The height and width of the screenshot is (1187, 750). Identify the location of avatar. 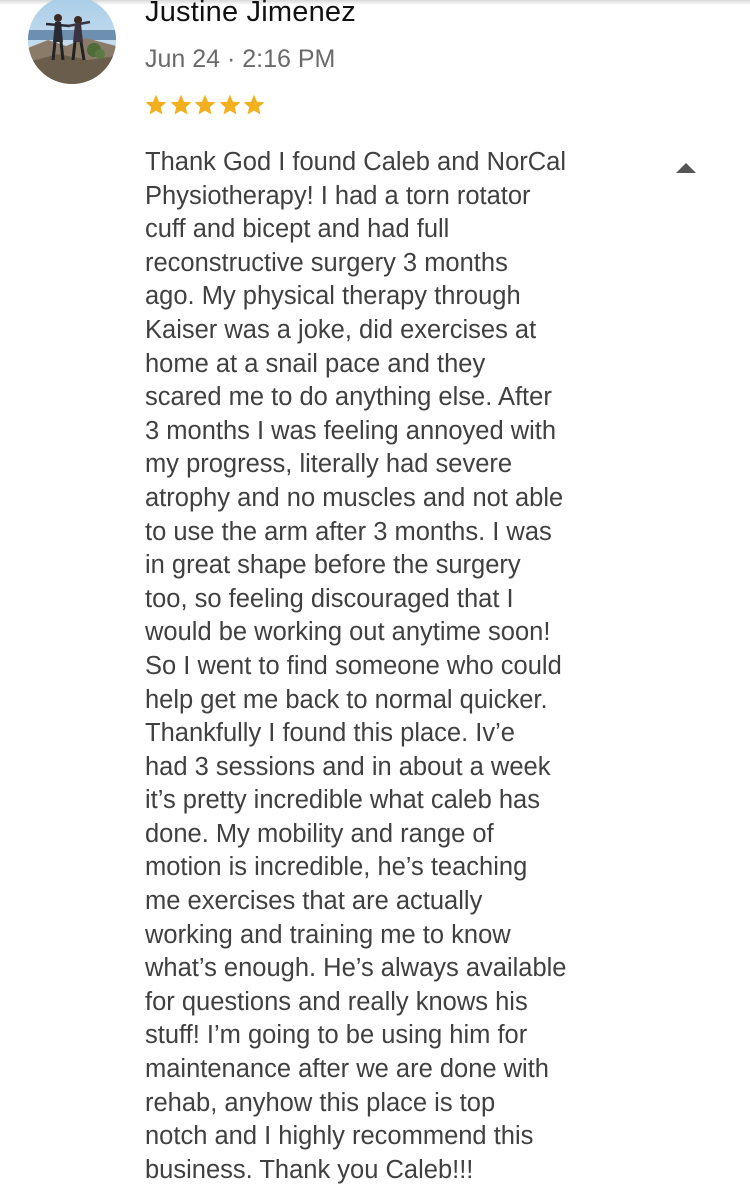
(72, 42).